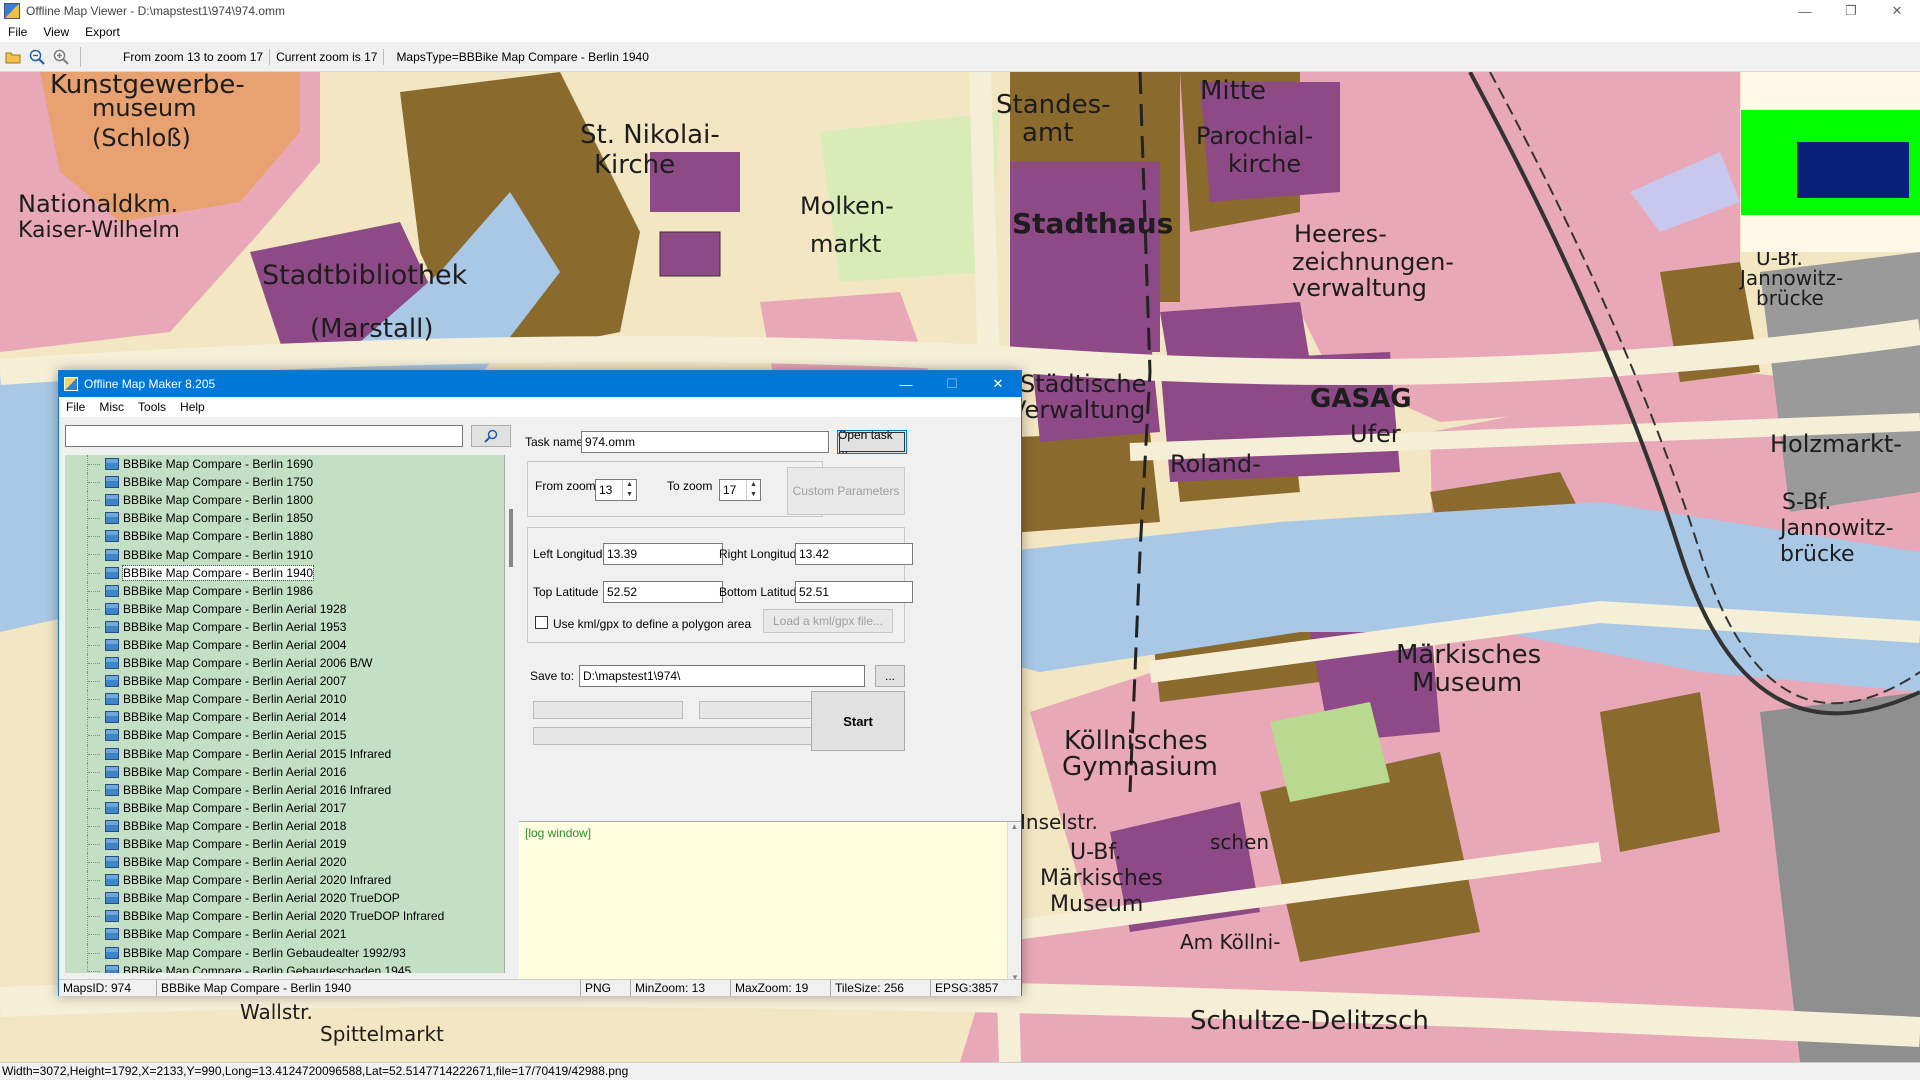  I want to click on map-list-item: BBBike Map Compare - Berlin 1880, so click(284, 536).